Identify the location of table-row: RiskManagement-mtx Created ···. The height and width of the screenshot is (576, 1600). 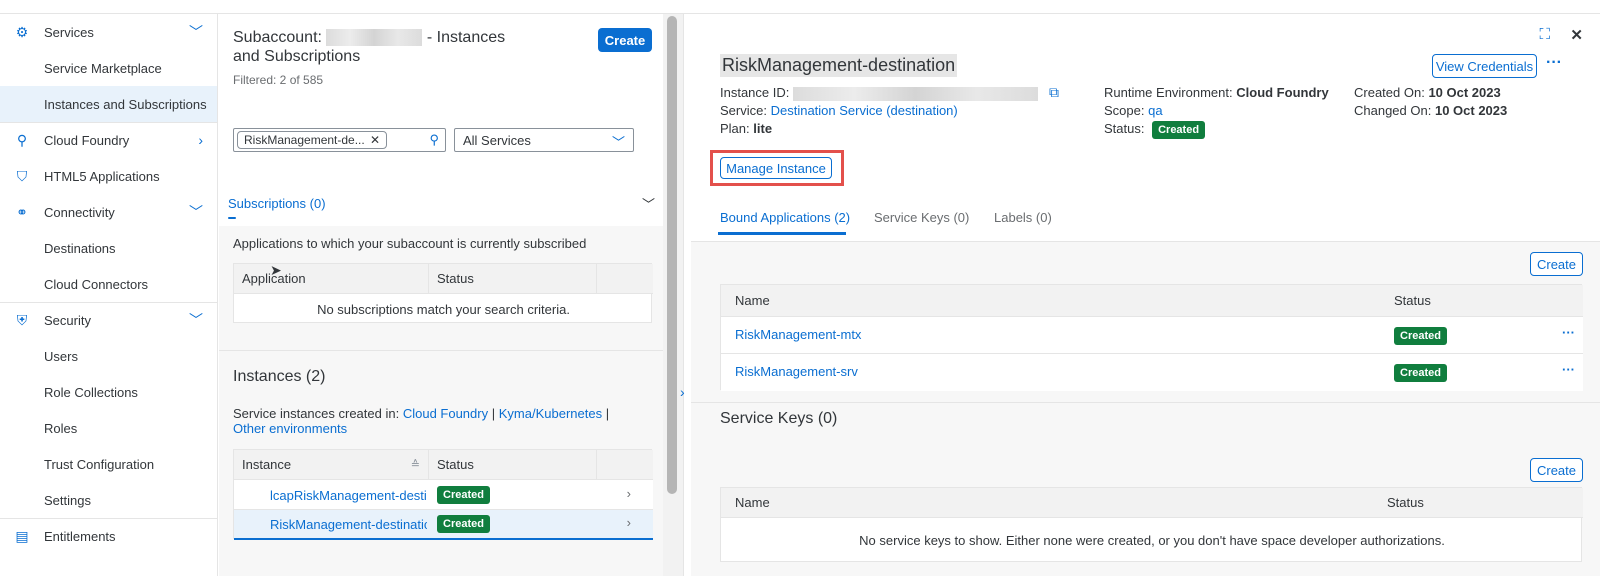
(1152, 335).